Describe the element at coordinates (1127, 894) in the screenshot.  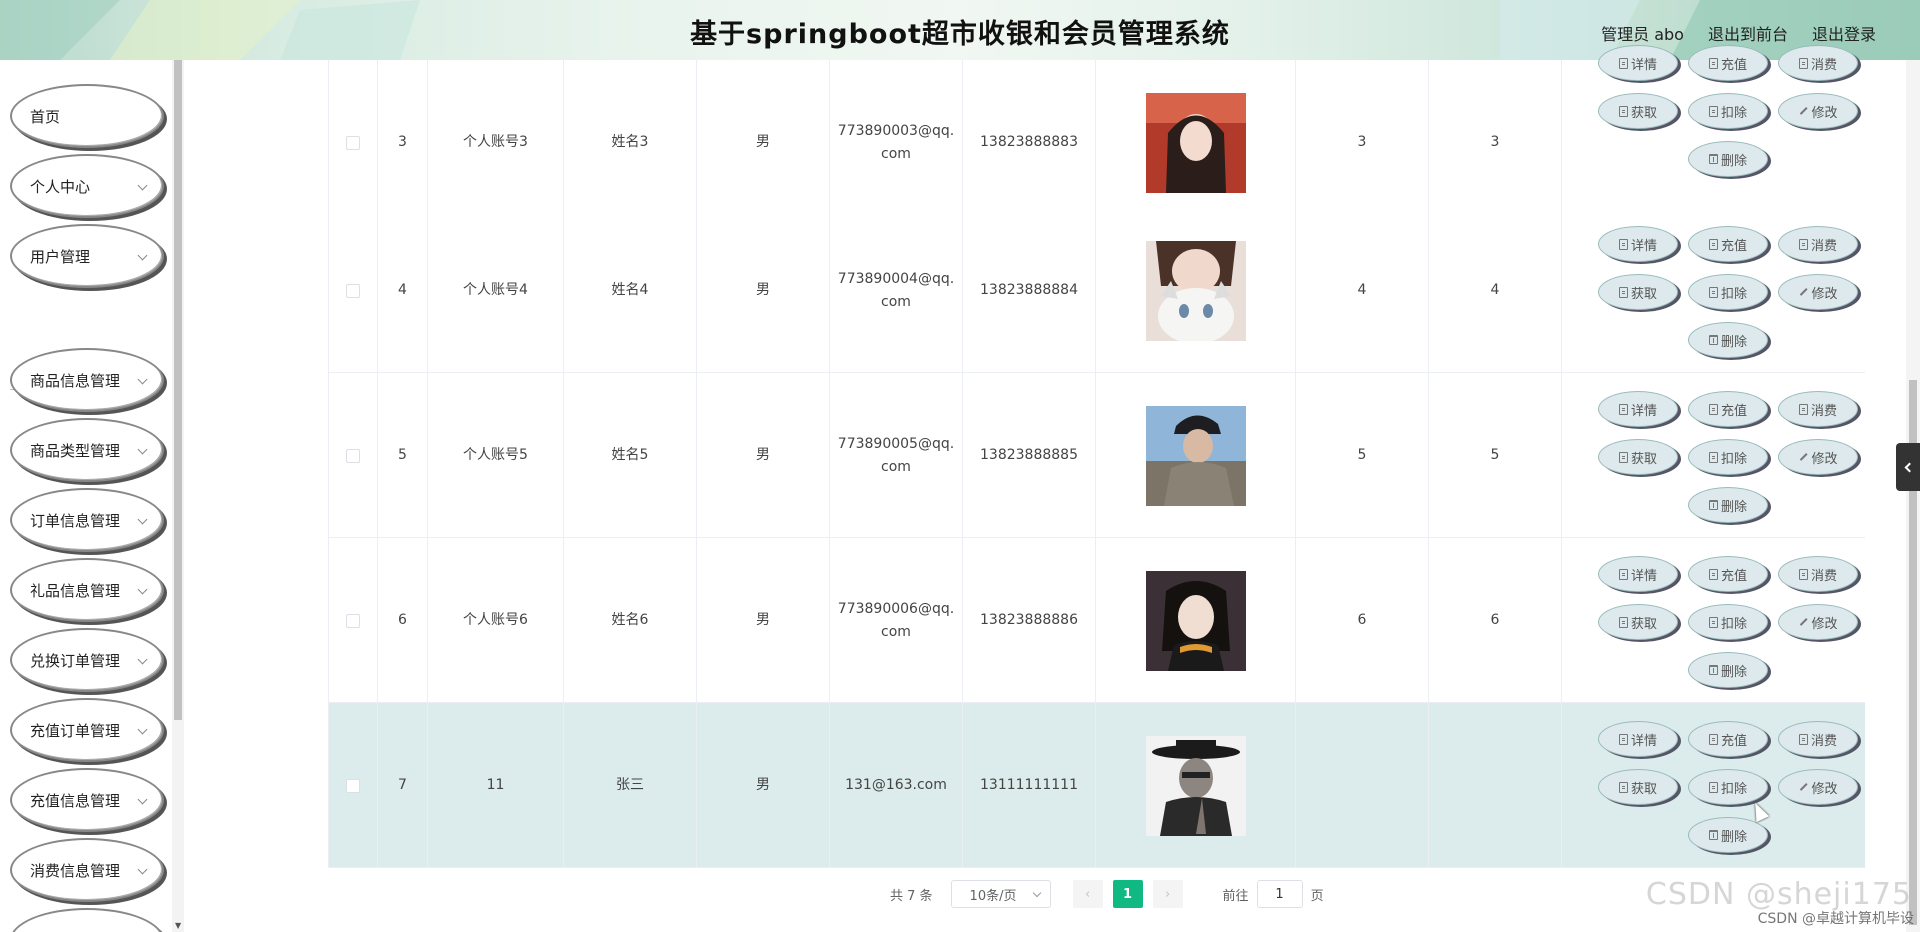
I see `page-number-button: 1` at that location.